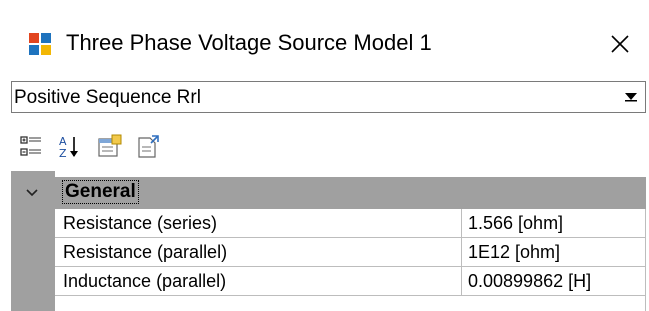 The image size is (649, 311). I want to click on property-pages-button, so click(110, 147).